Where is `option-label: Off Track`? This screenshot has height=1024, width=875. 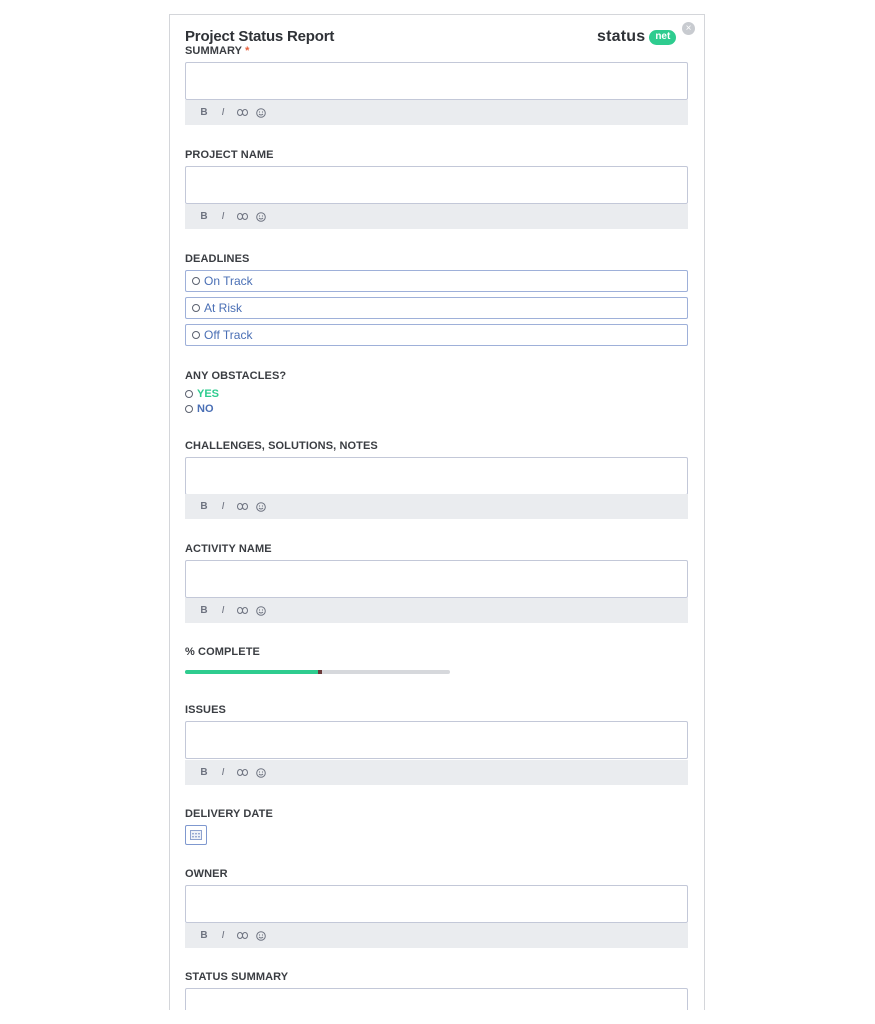 option-label: Off Track is located at coordinates (228, 335).